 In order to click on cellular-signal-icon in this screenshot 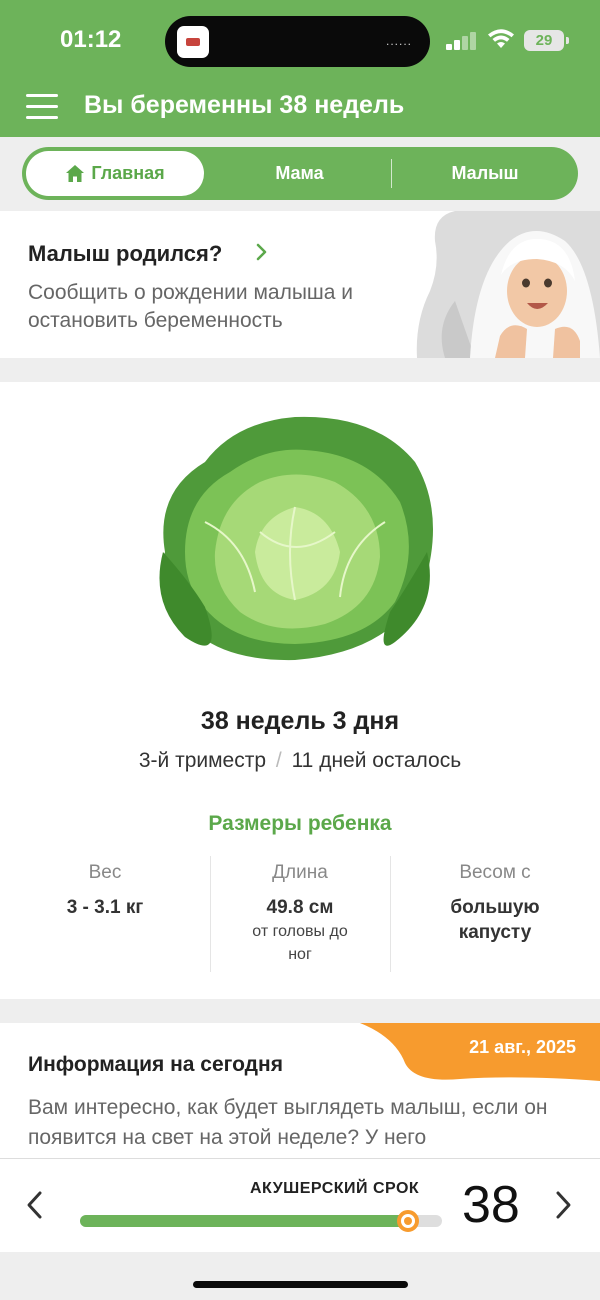, I will do `click(462, 40)`.